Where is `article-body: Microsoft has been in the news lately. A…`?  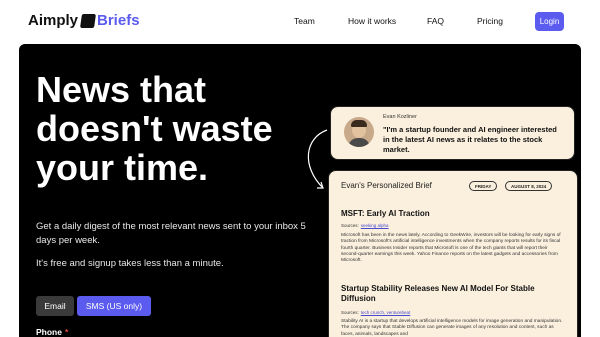
article-body: Microsoft has been in the news lately. A… is located at coordinates (451, 248).